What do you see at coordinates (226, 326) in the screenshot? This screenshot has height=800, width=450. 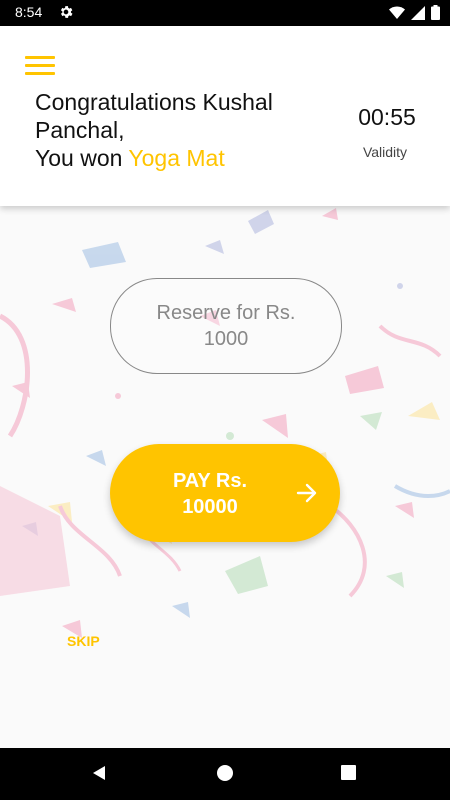 I see `reserve-button: Reserve for Rs. 1000` at bounding box center [226, 326].